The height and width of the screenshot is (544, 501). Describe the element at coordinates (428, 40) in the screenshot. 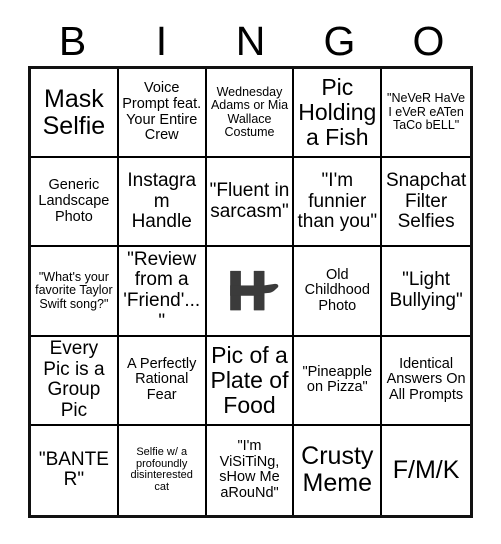

I see `header-letter-o: O` at that location.